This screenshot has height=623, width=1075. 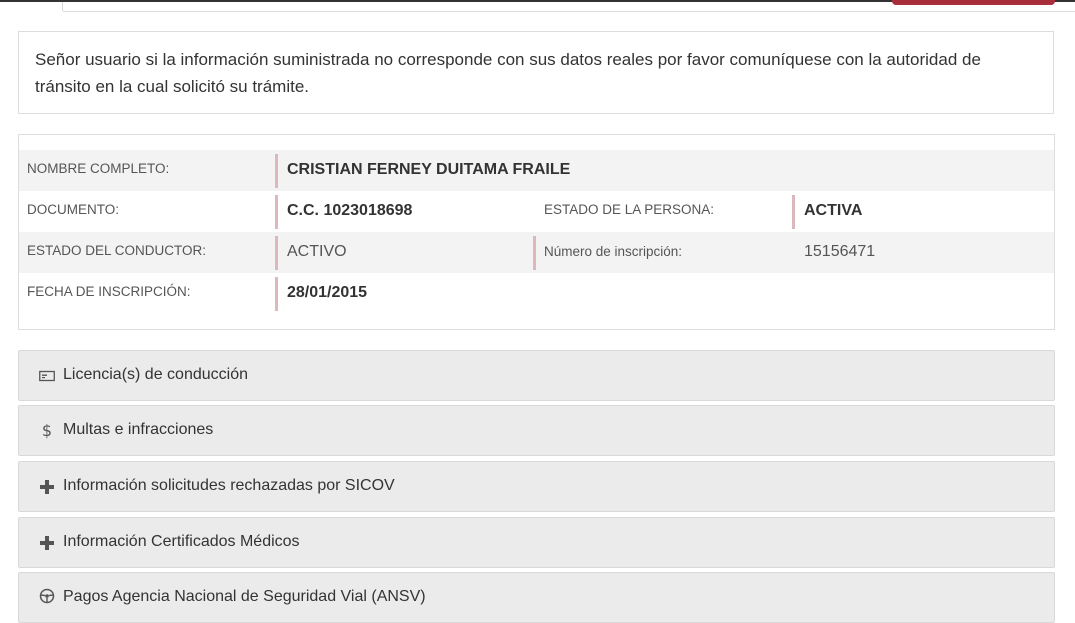 I want to click on panel-title: Multas e infracciones, so click(x=138, y=429).